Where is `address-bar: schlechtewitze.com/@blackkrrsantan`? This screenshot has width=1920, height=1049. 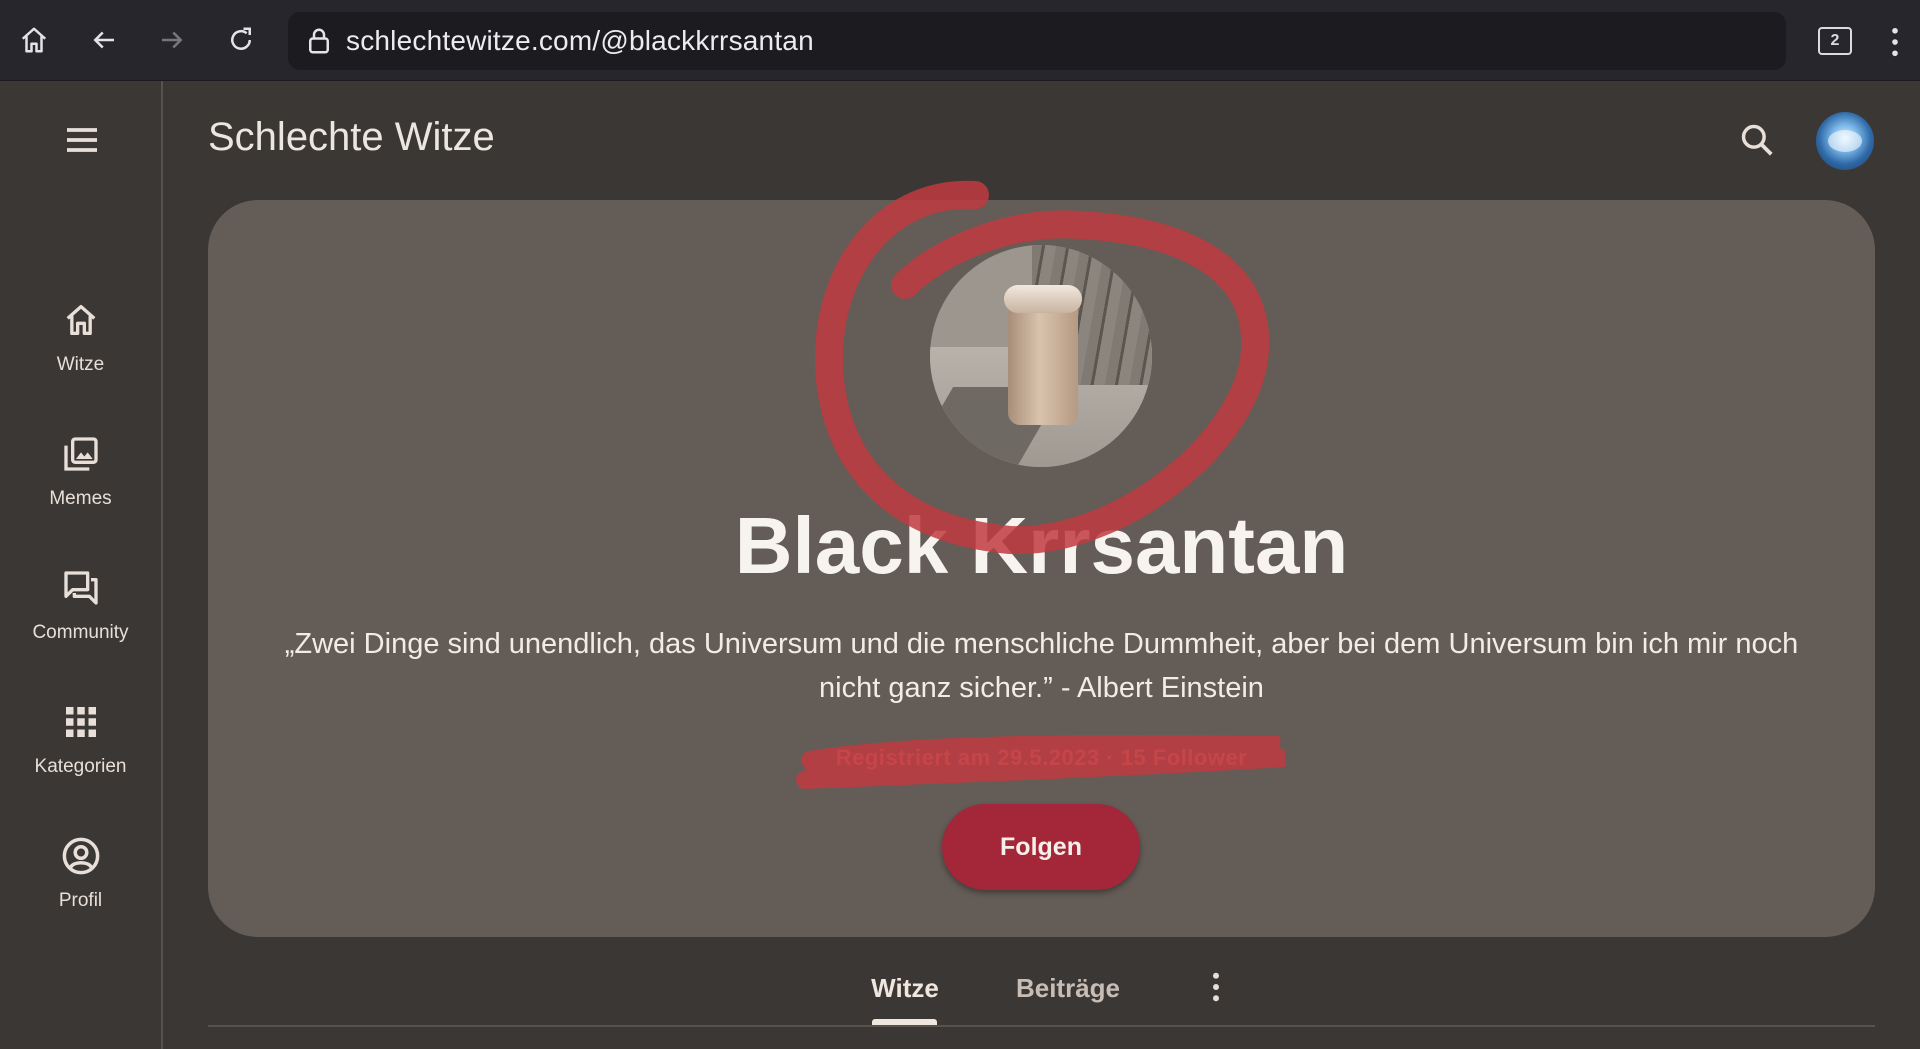 address-bar: schlechtewitze.com/@blackkrrsantan is located at coordinates (1037, 41).